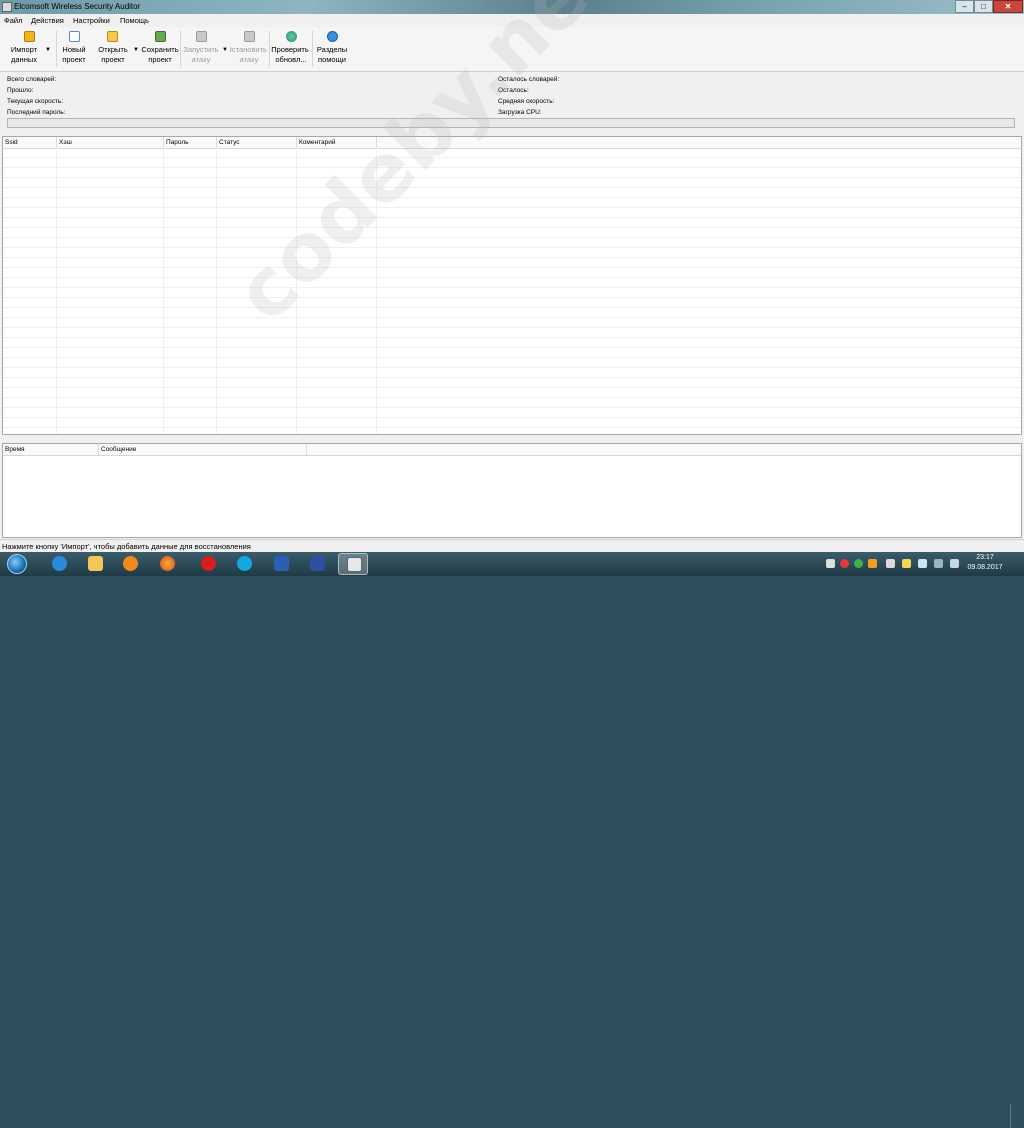 The image size is (1024, 1128). Describe the element at coordinates (13, 20) in the screenshot. I see `menu-file: Файл` at that location.